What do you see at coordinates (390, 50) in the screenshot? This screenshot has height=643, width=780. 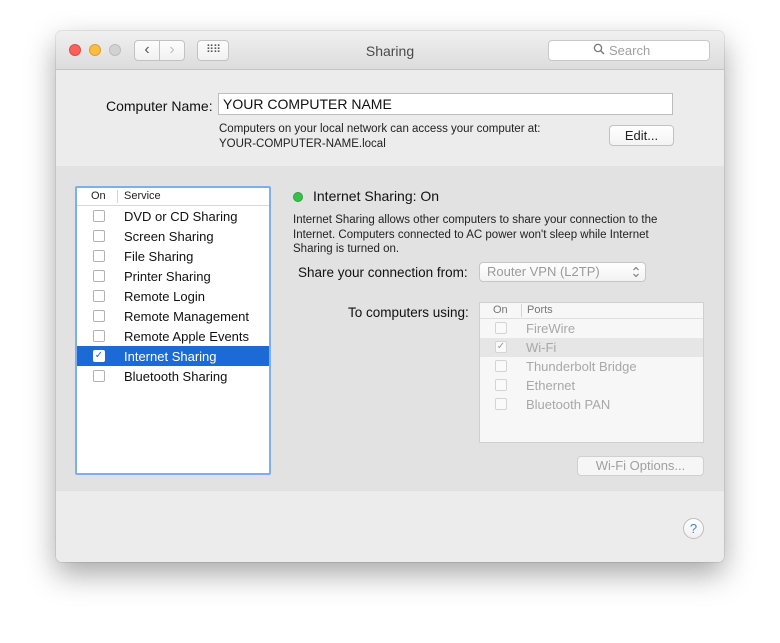 I see `title-bar: ‹ › ⠿⠿ Sharing` at bounding box center [390, 50].